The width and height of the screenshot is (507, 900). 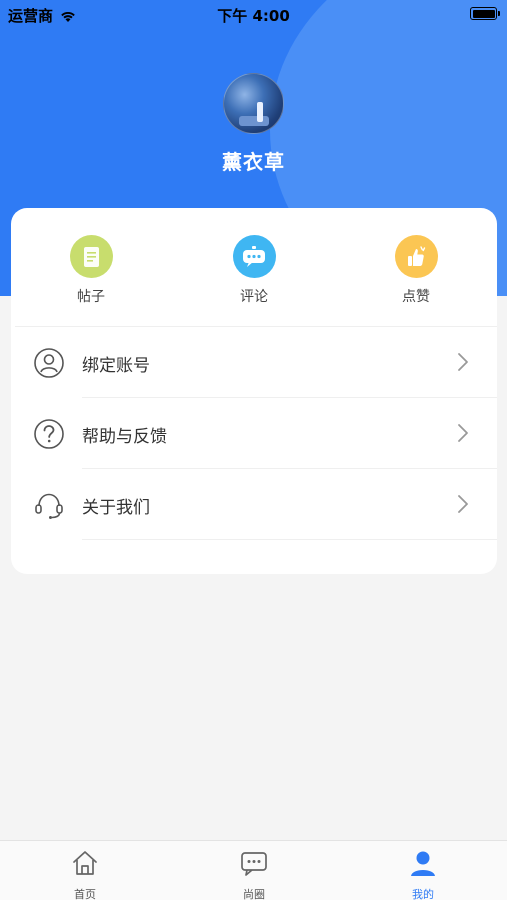 I want to click on headset-icon, so click(x=49, y=506).